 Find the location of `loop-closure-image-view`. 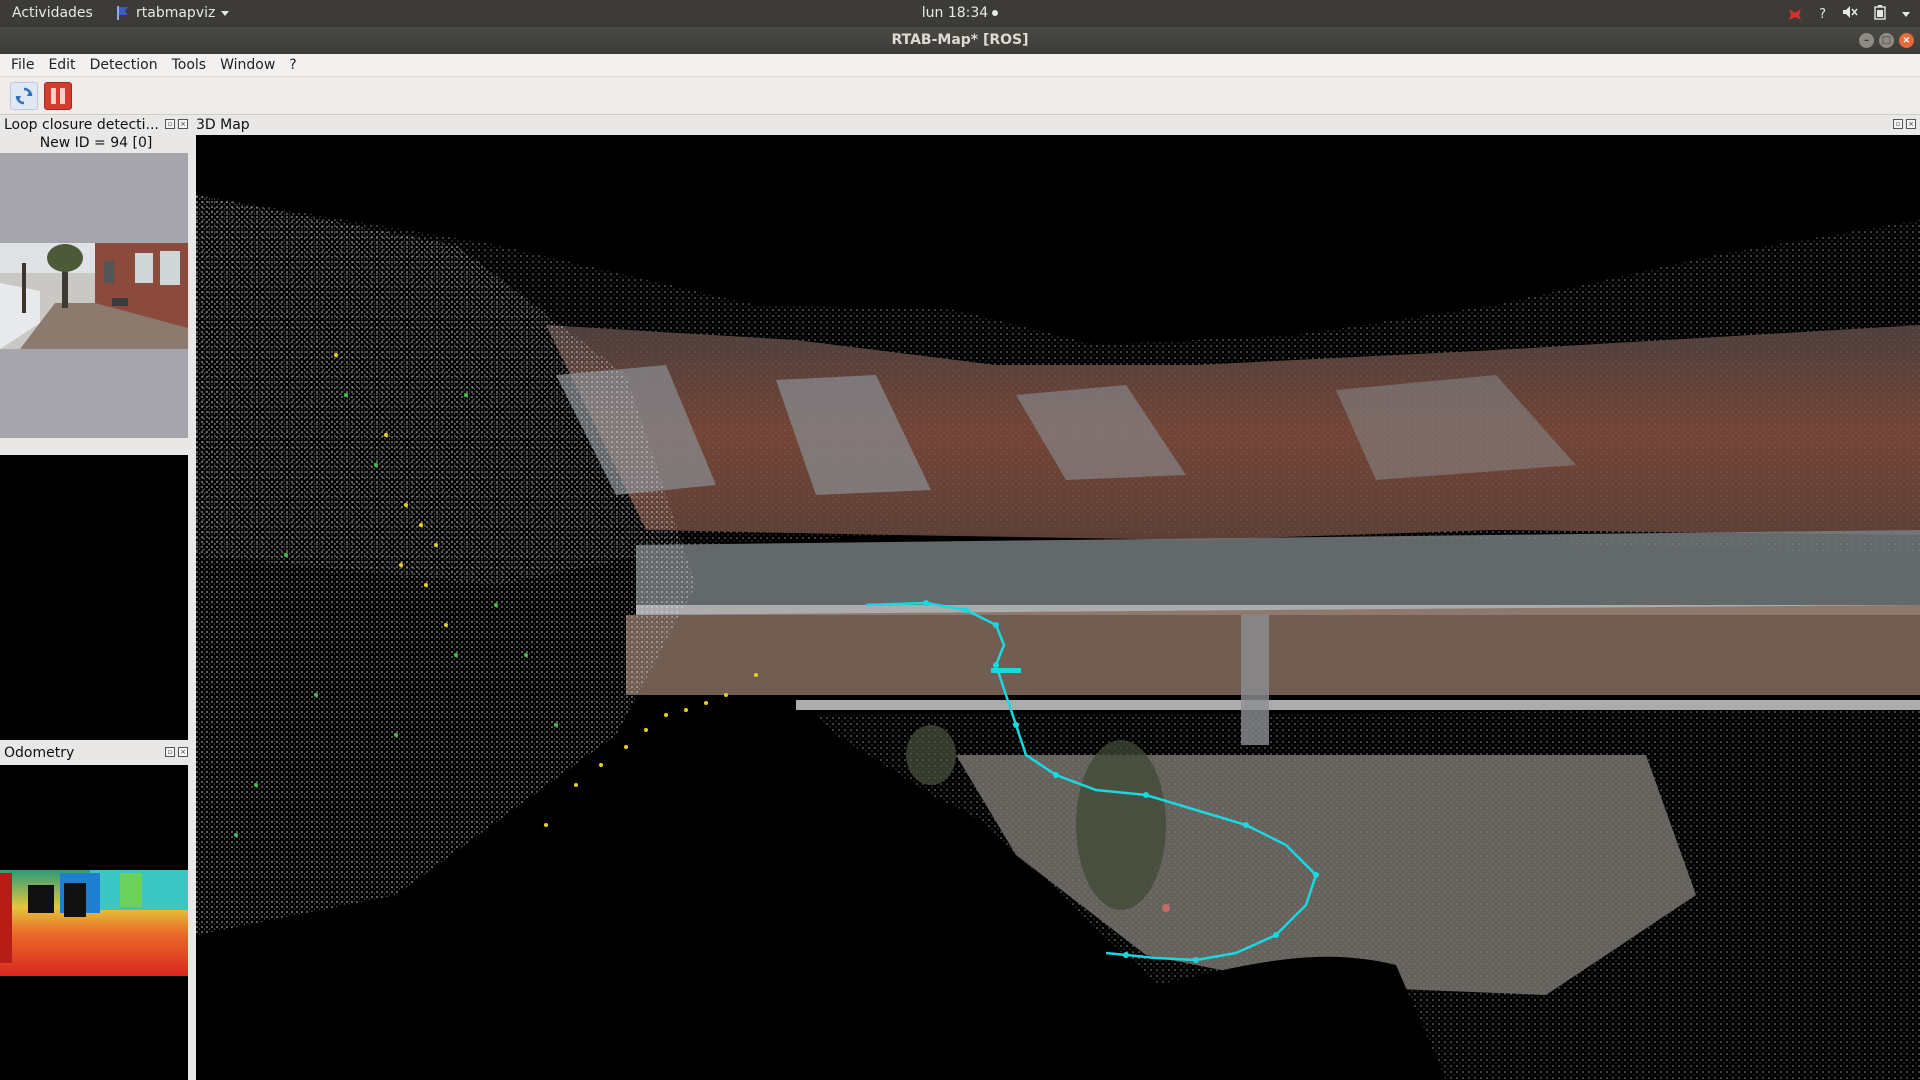

loop-closure-image-view is located at coordinates (94, 295).